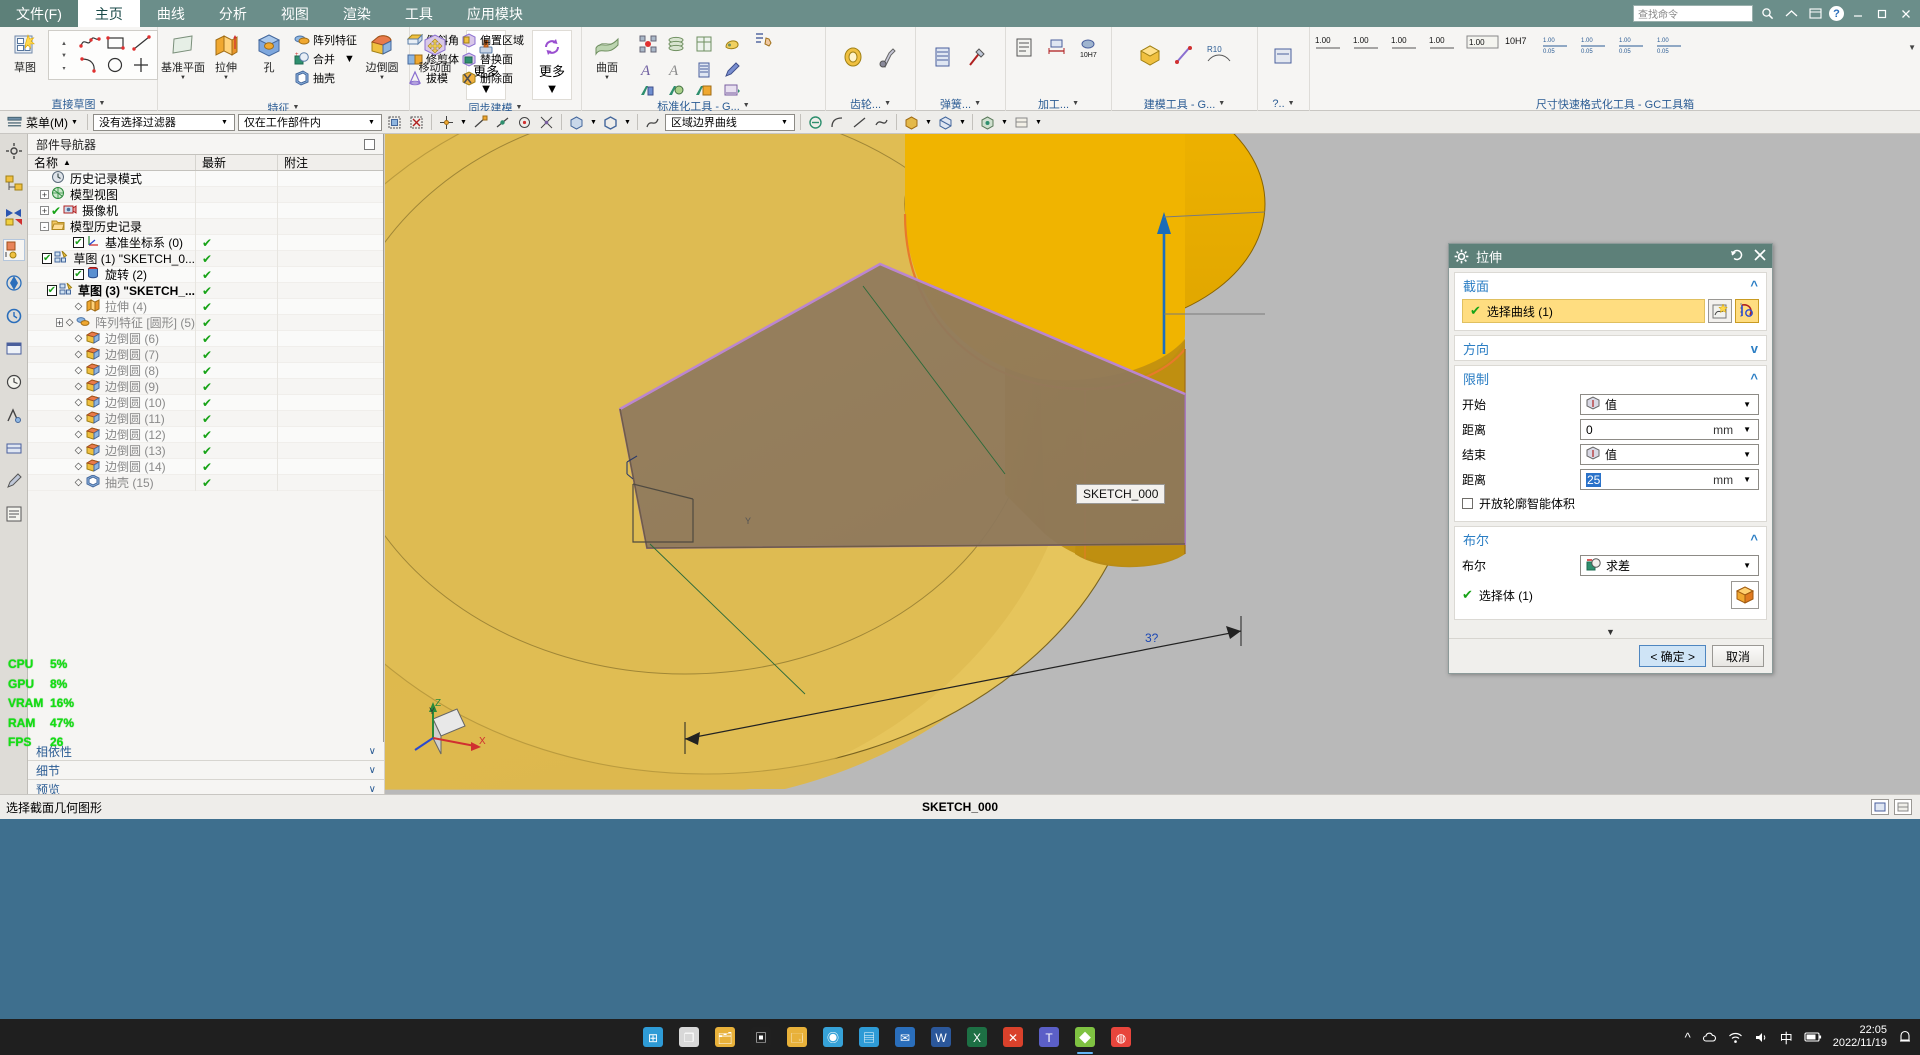 The image size is (1920, 1055). Describe the element at coordinates (731, 90) in the screenshot. I see `measure-icon` at that location.